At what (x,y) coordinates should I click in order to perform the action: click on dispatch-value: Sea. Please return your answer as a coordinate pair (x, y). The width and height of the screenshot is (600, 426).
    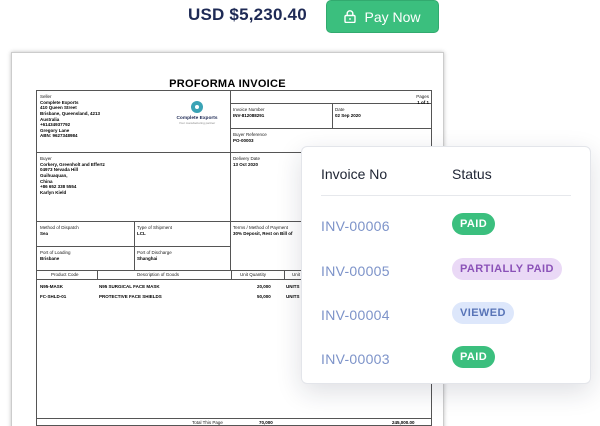
    Looking at the image, I should click on (44, 233).